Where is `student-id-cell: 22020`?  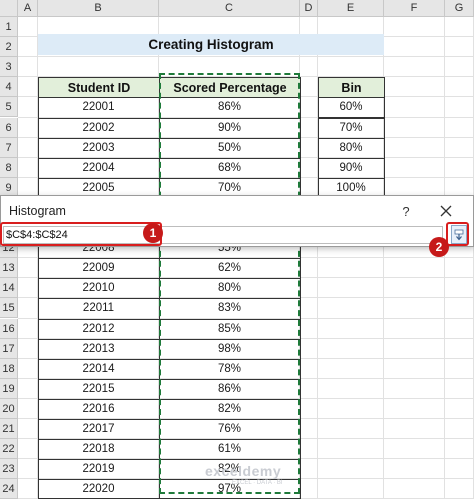
student-id-cell: 22020 is located at coordinates (98, 489).